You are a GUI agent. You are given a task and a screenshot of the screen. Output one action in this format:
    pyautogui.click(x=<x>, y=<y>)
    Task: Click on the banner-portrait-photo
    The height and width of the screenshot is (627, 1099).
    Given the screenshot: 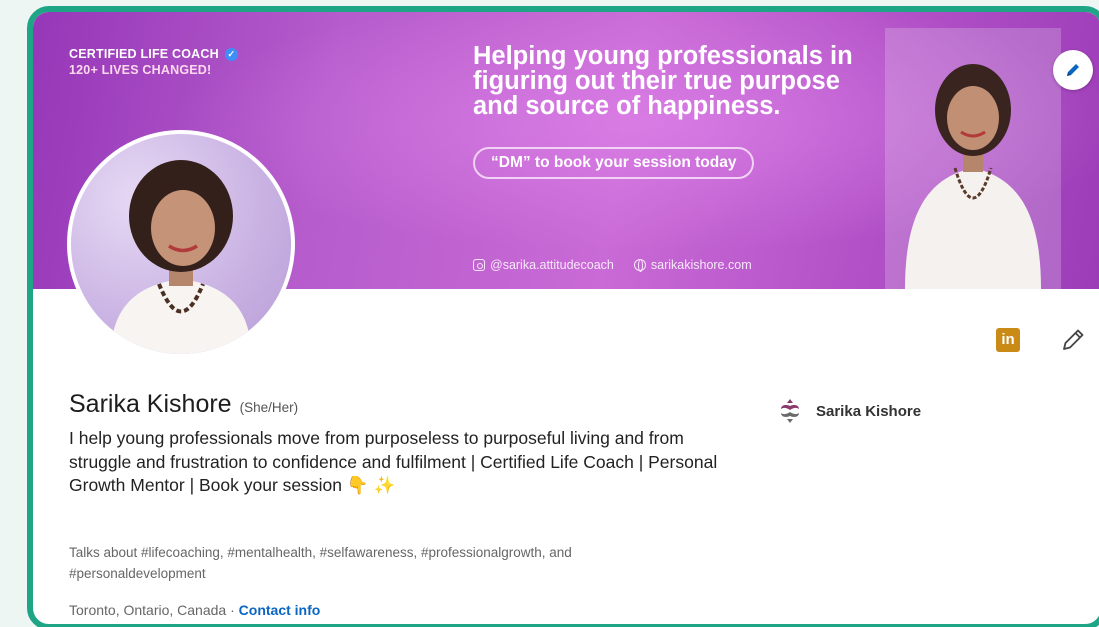 What is the action you would take?
    pyautogui.click(x=973, y=158)
    